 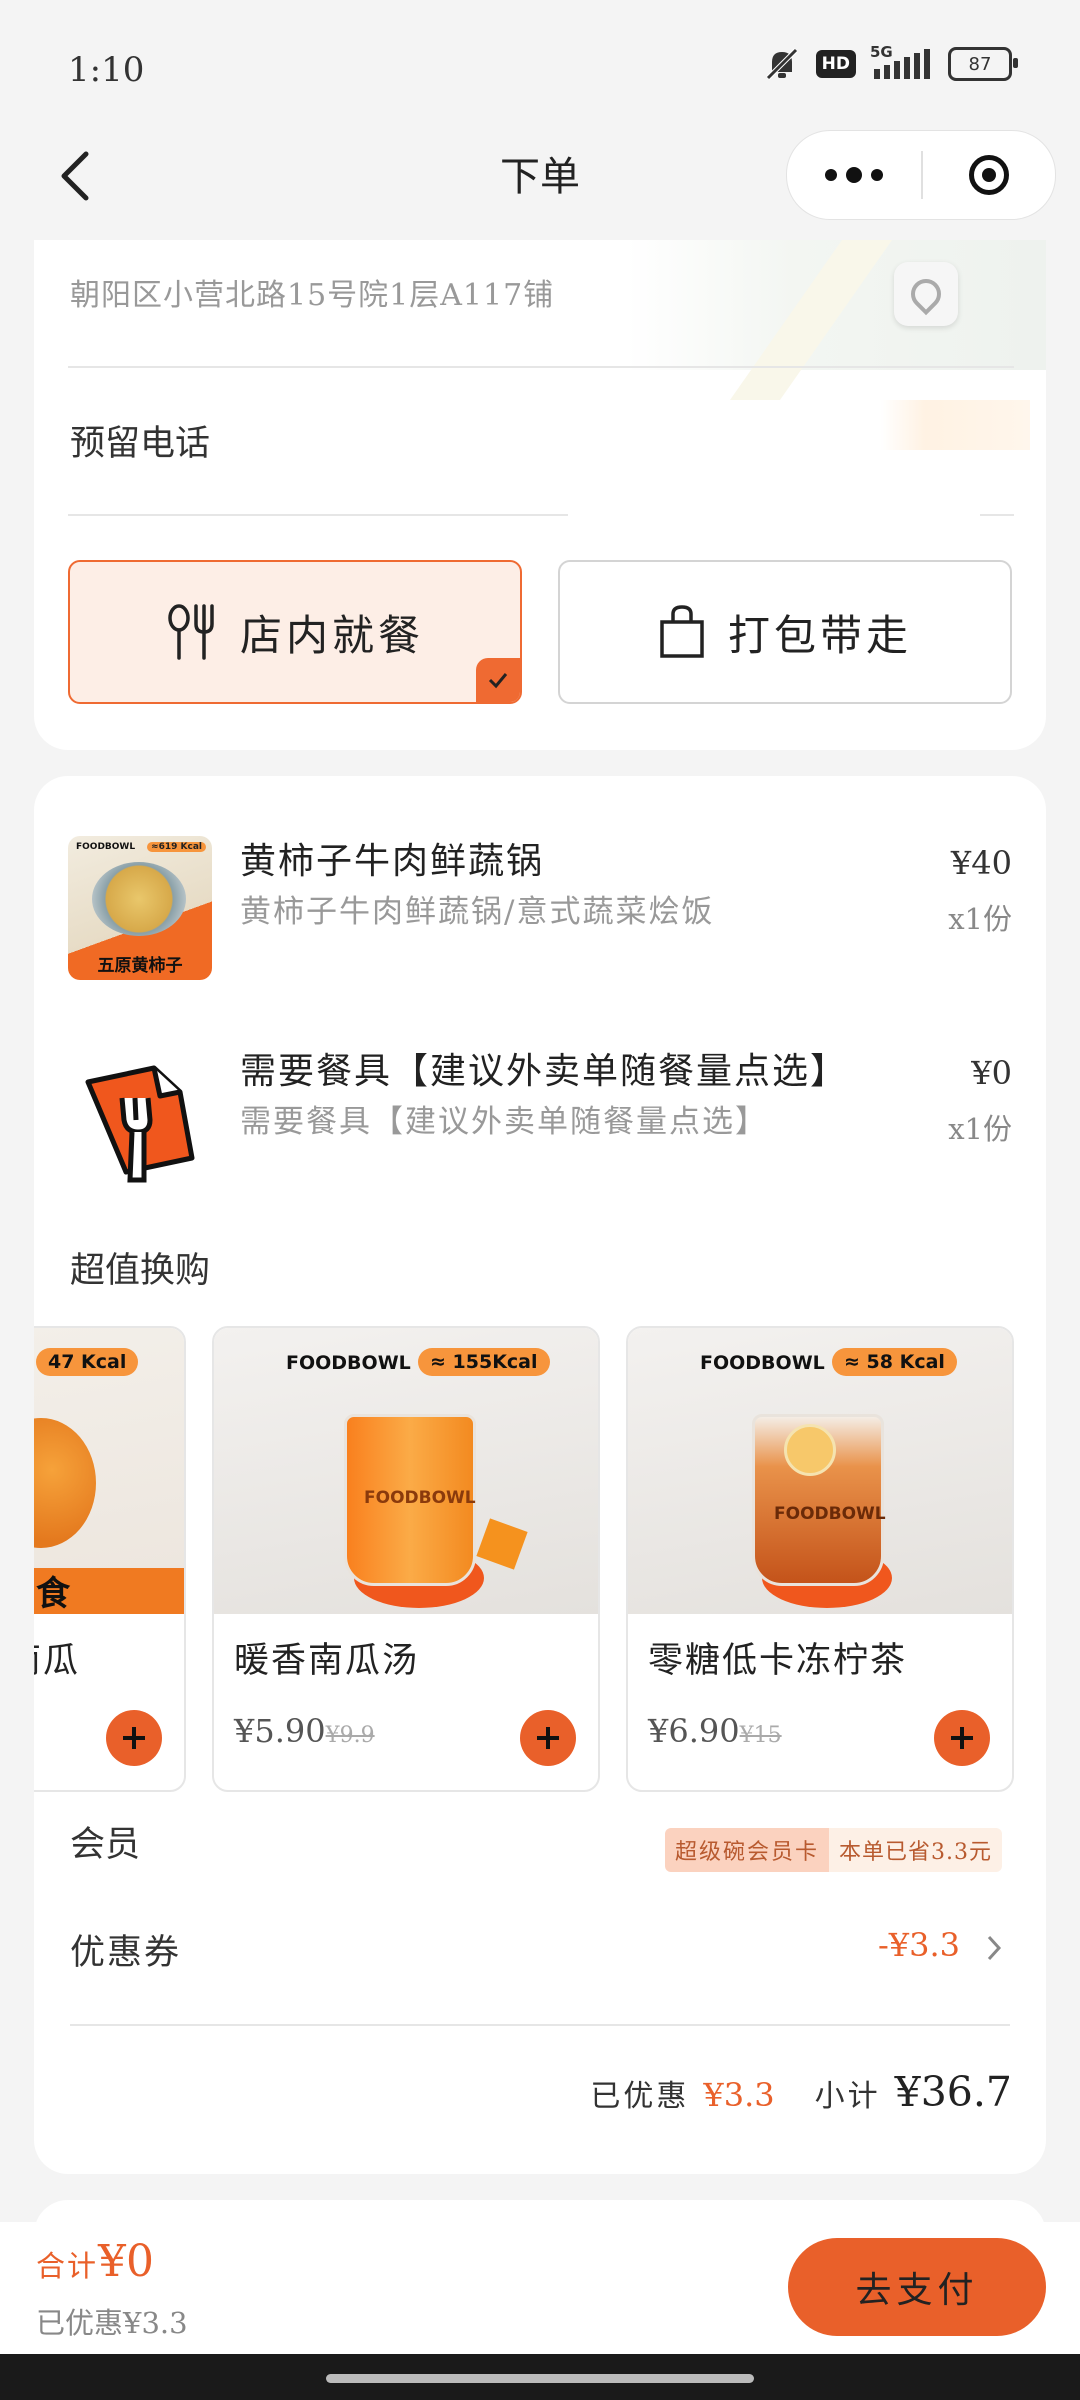 I want to click on member-tags: 超级碗会员卡 本单已省3.3元, so click(x=833, y=1850).